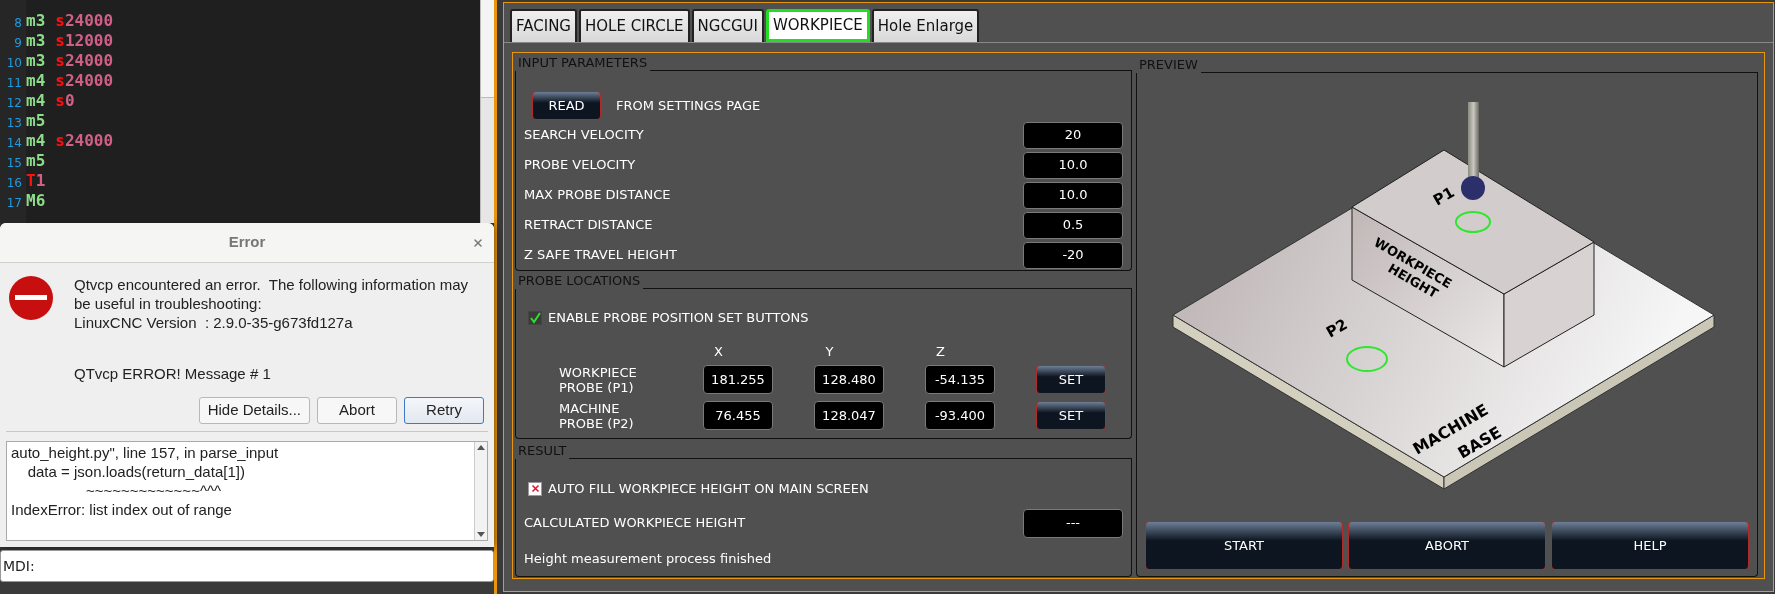  I want to click on line-number: 17, so click(14, 203).